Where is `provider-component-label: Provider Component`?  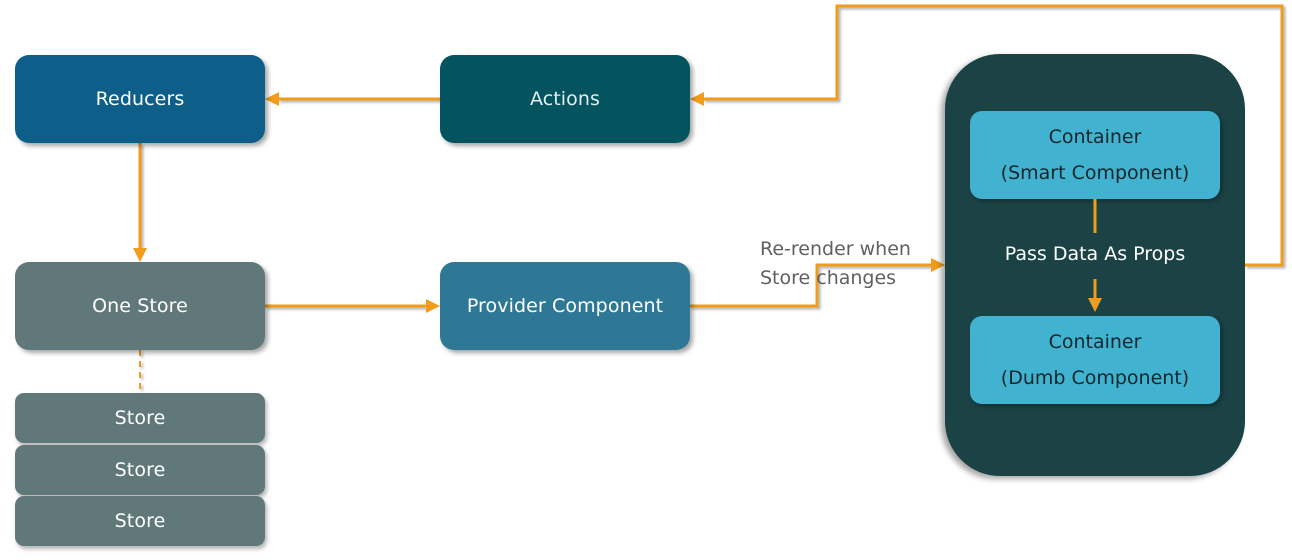 provider-component-label: Provider Component is located at coordinates (565, 306).